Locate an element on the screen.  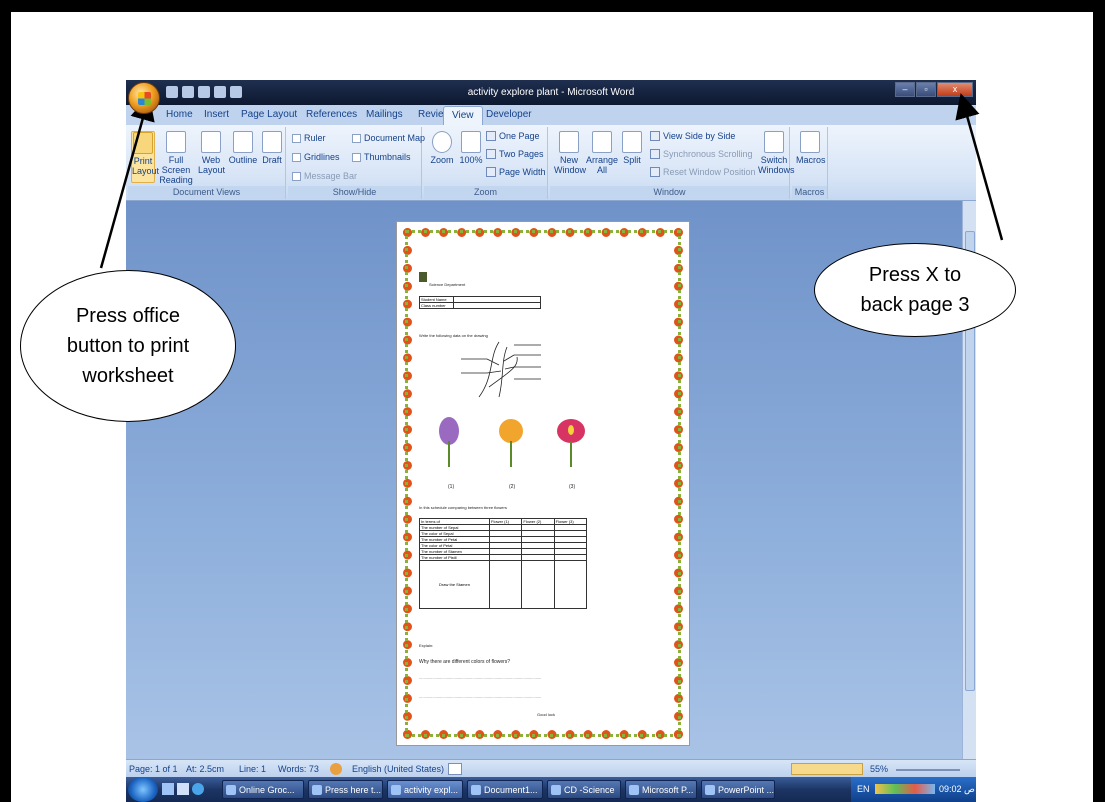
ie-icon is located at coordinates (198, 789).